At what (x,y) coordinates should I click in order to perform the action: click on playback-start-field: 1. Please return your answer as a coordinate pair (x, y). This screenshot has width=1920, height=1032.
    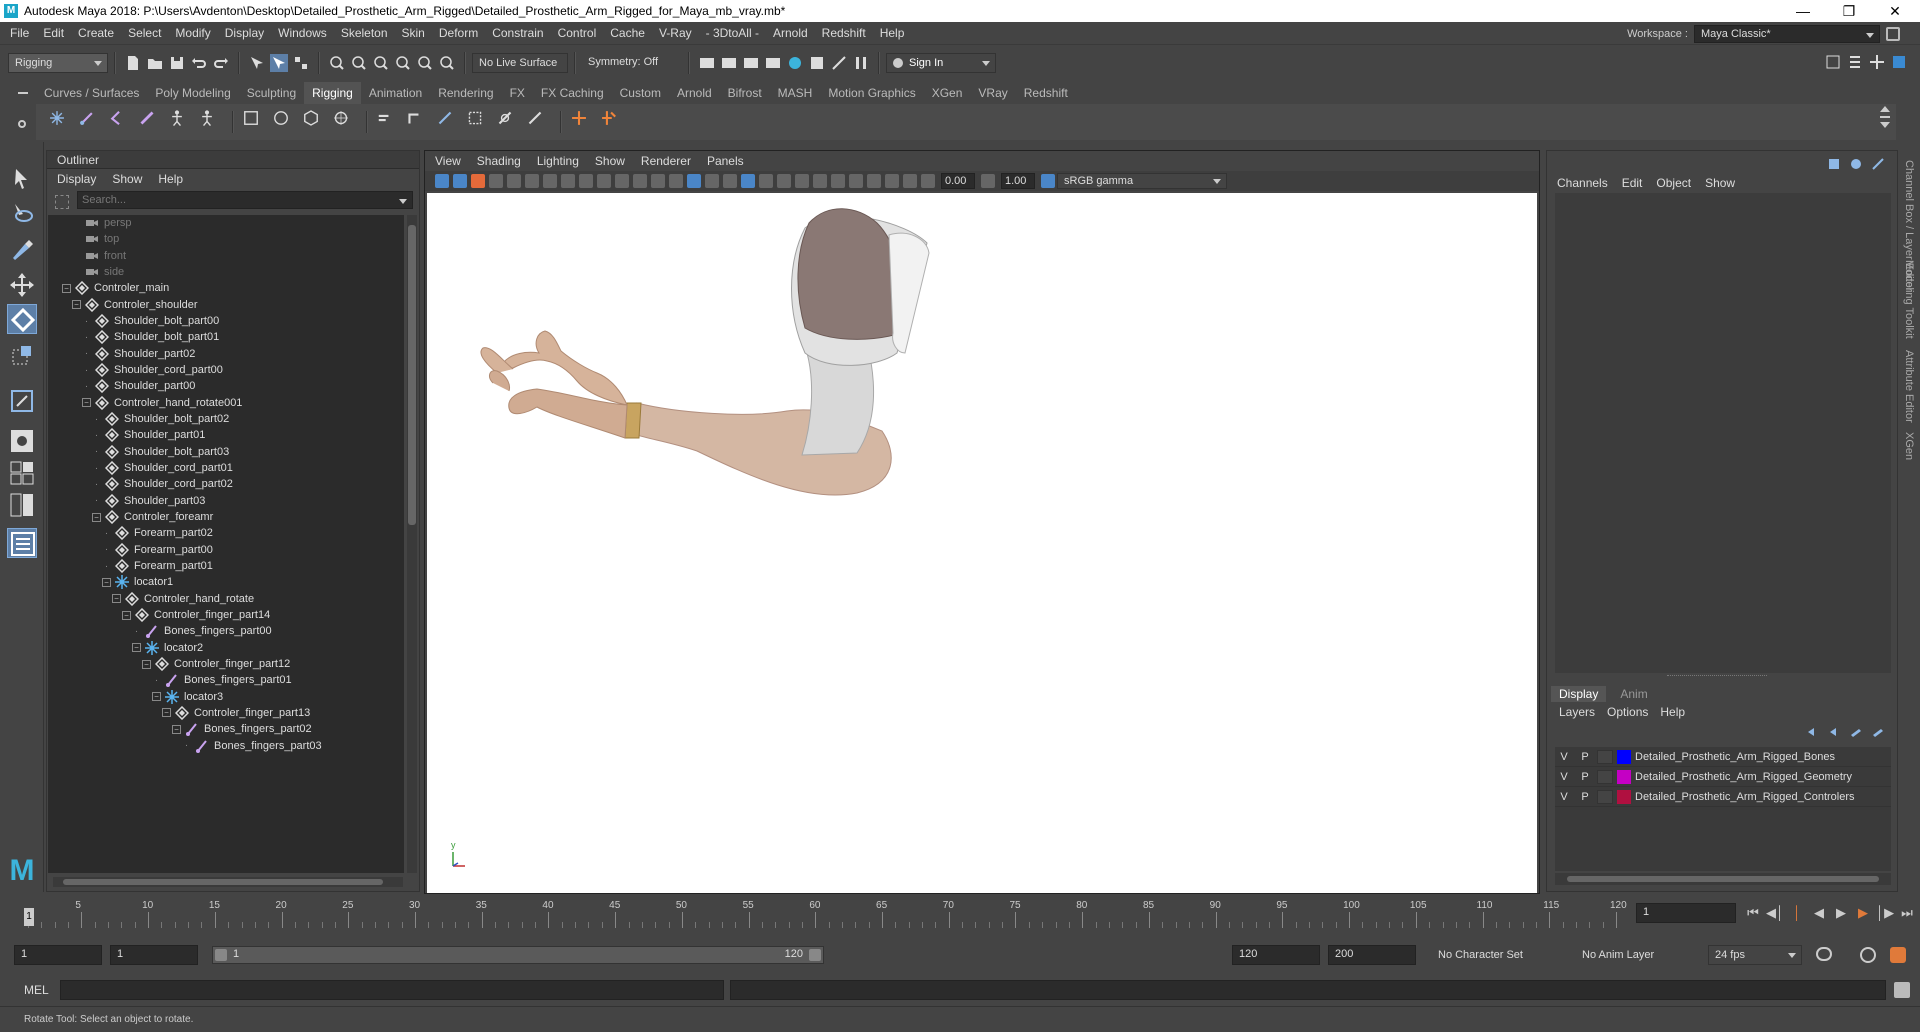
    Looking at the image, I should click on (154, 955).